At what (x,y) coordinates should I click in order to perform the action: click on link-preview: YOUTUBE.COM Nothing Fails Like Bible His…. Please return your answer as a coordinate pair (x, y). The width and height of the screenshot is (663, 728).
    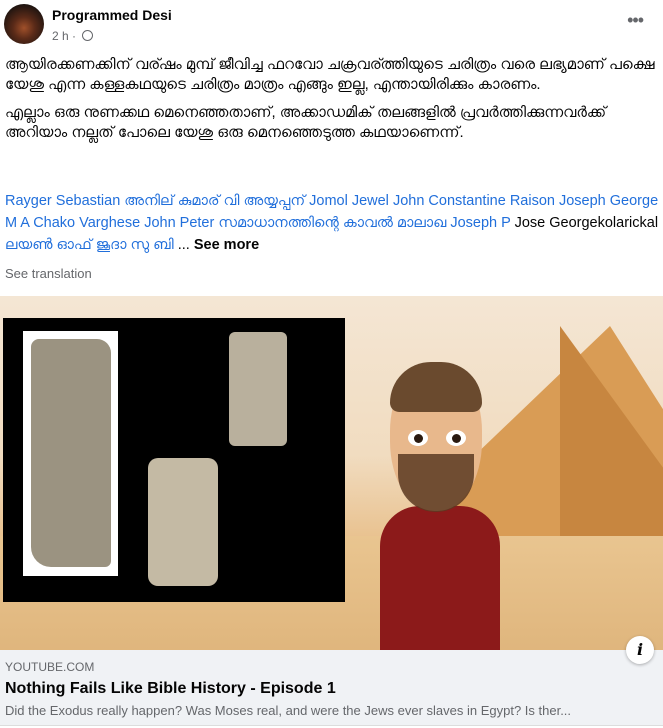
    Looking at the image, I should click on (331, 688).